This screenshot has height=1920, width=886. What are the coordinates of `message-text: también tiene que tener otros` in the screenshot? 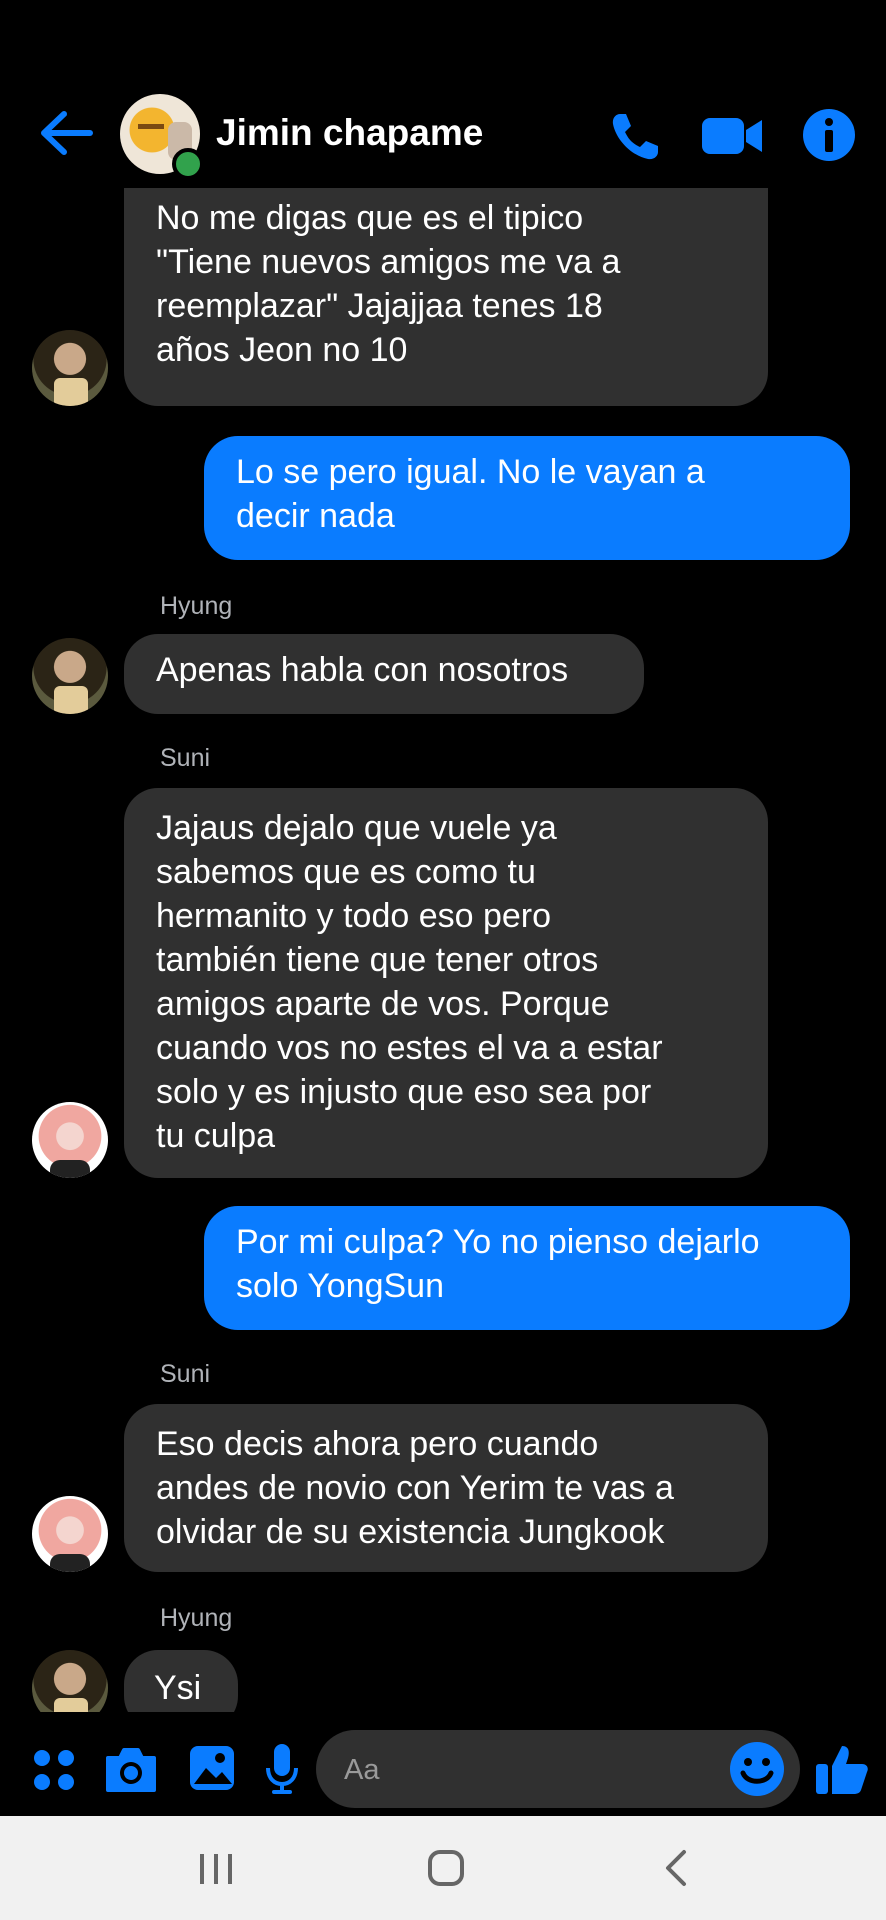 It's located at (377, 960).